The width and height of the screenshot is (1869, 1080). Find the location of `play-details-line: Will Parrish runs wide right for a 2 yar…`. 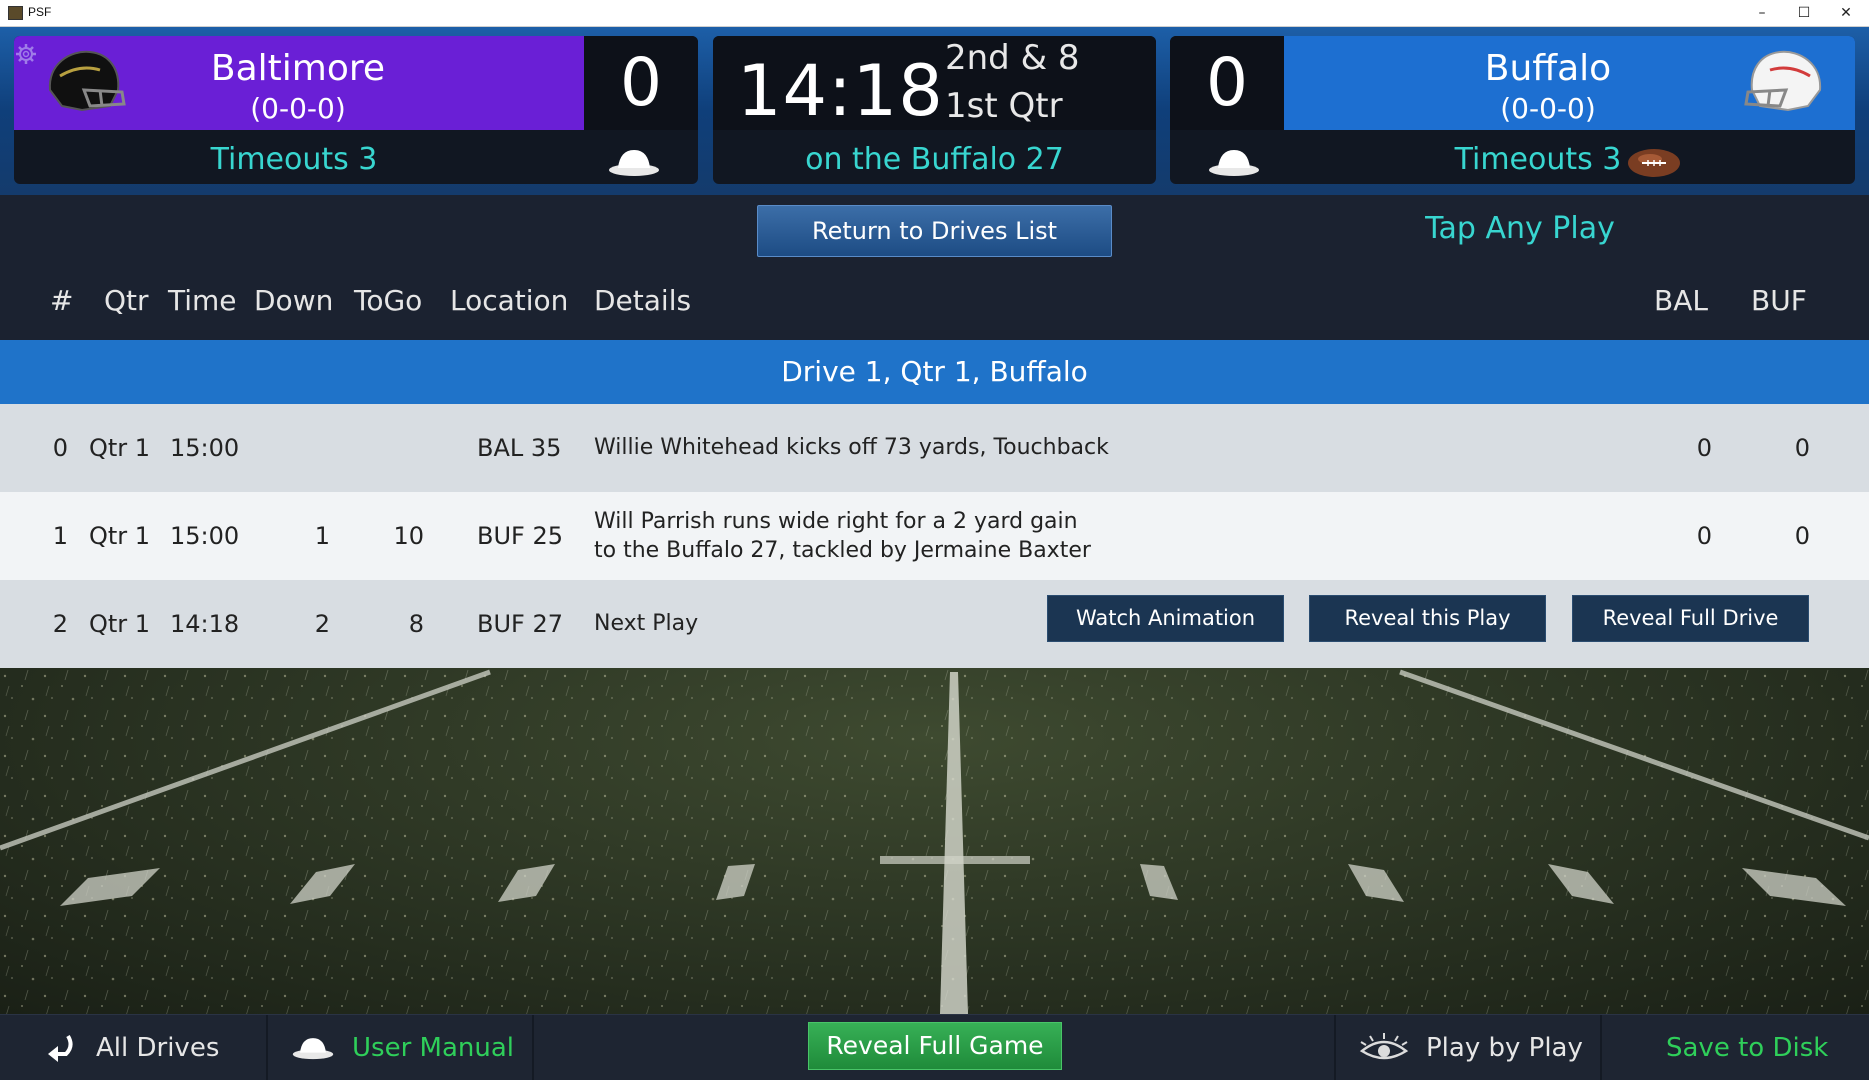

play-details-line: Will Parrish runs wide right for a 2 yar… is located at coordinates (836, 521).